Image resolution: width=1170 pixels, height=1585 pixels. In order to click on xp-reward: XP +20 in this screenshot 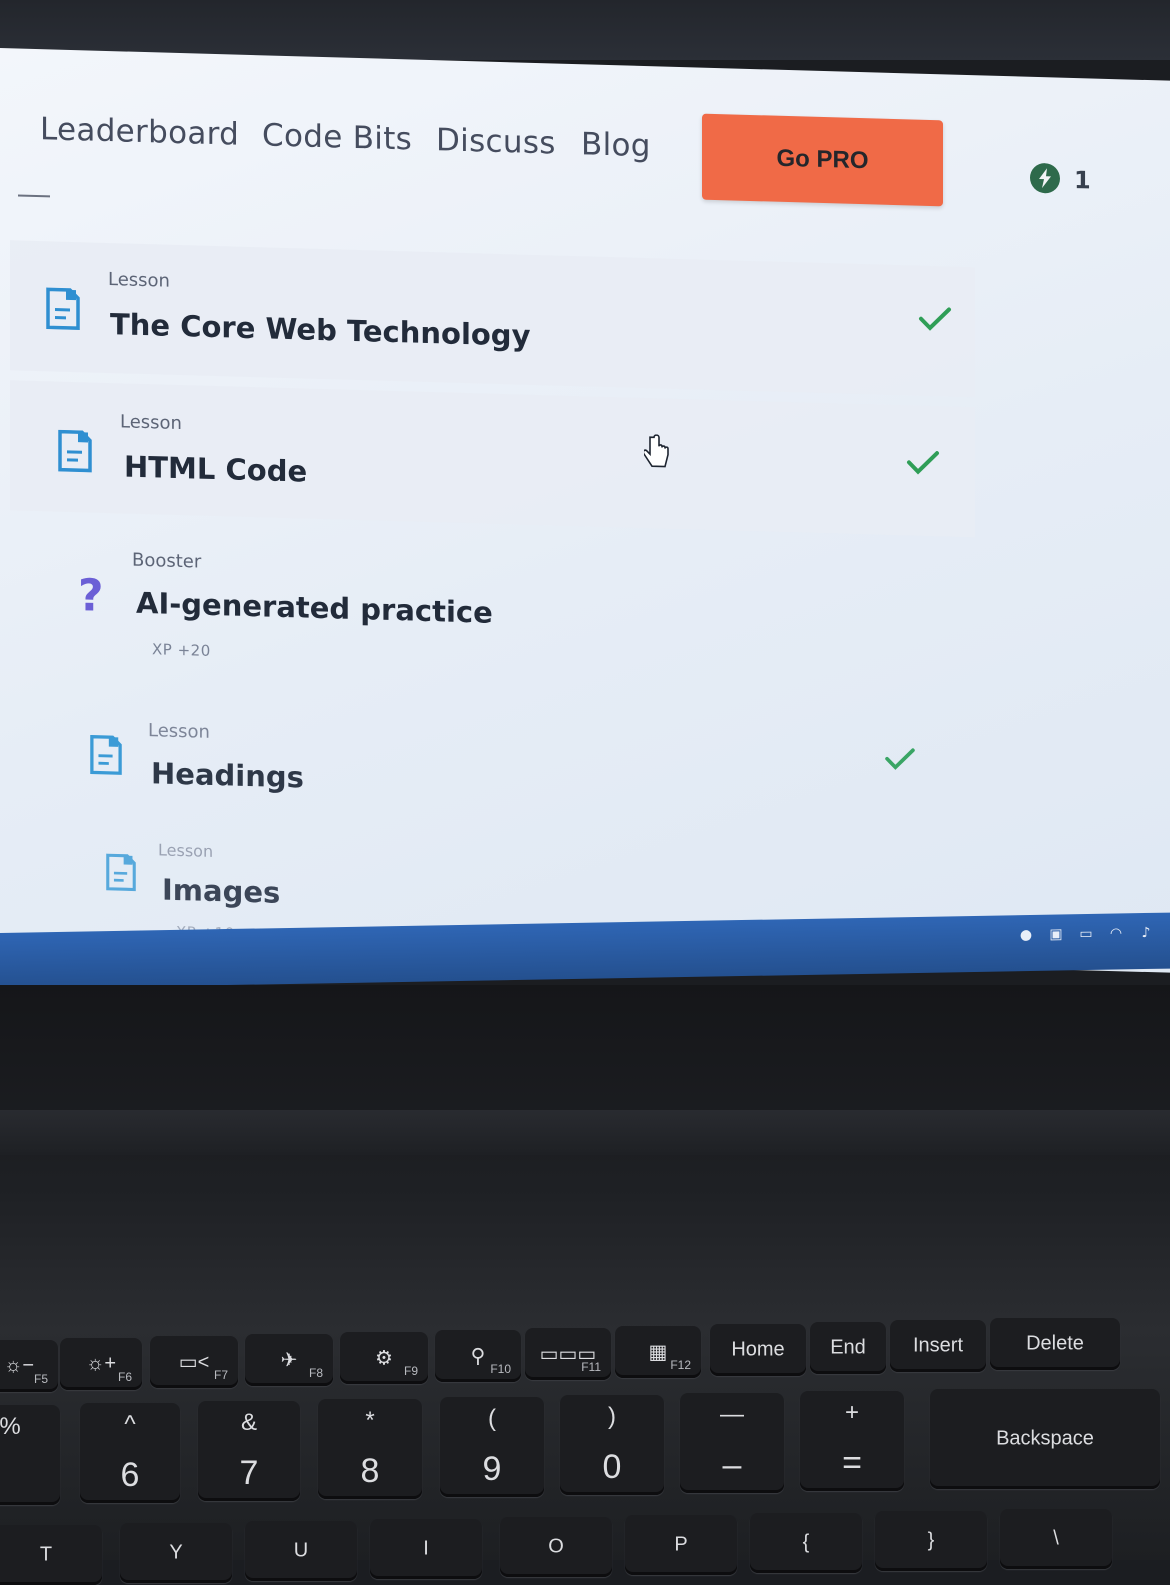, I will do `click(181, 650)`.